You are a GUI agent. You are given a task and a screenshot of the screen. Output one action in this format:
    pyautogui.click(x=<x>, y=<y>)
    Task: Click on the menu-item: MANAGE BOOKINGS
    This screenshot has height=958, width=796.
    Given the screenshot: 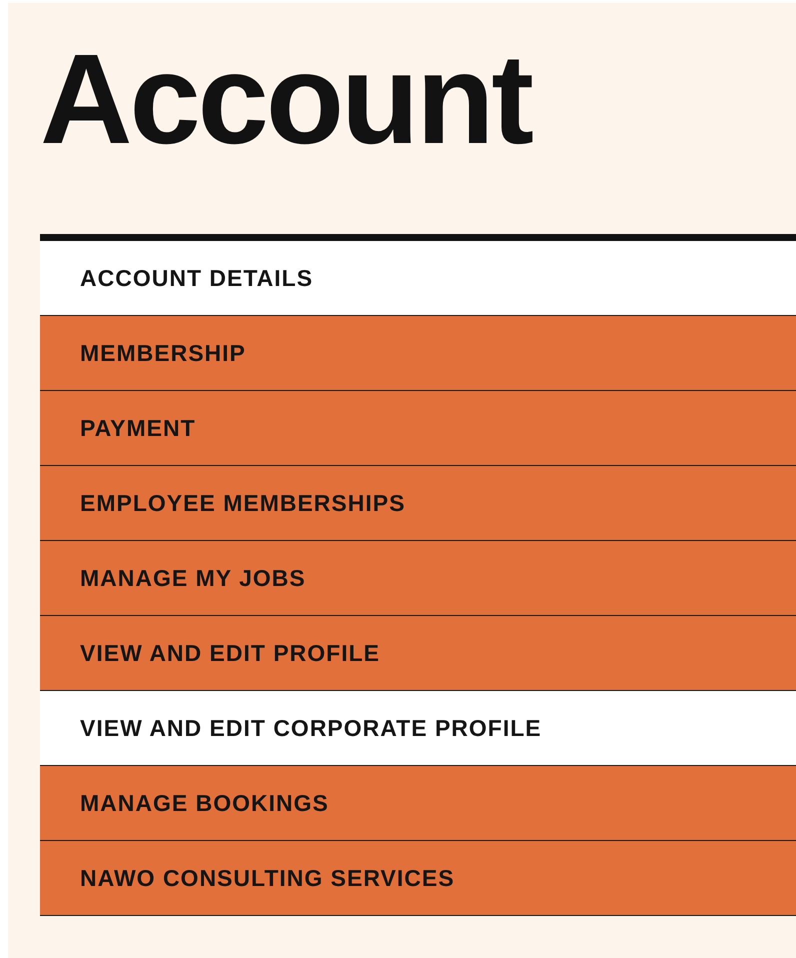 What is the action you would take?
    pyautogui.click(x=418, y=803)
    